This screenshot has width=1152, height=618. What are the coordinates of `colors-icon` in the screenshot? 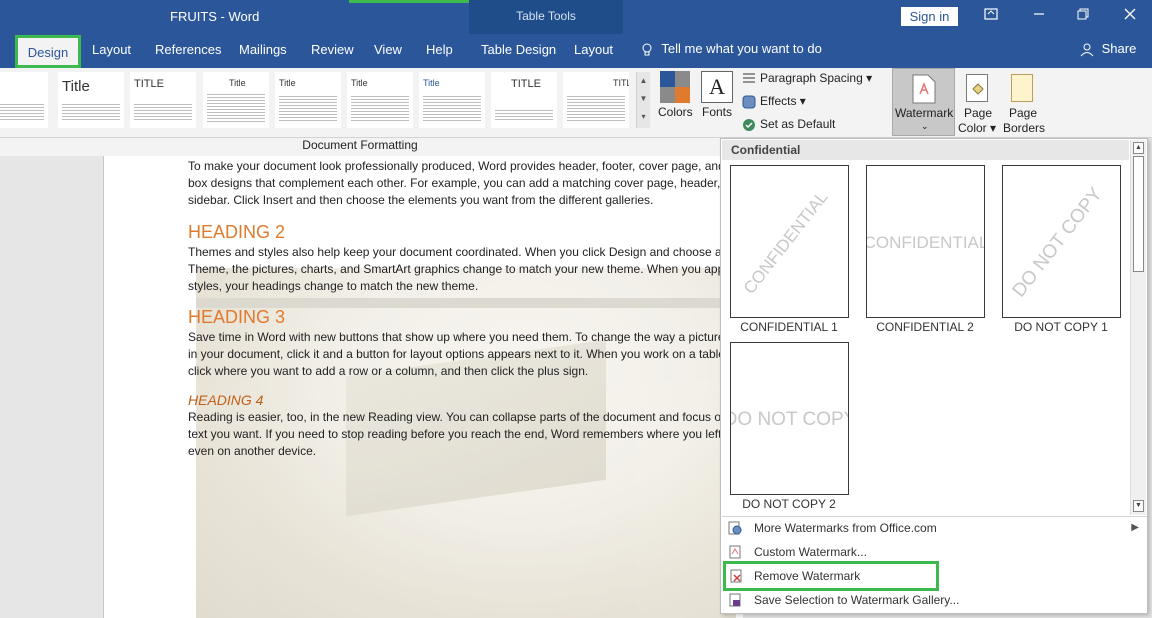 It's located at (675, 87).